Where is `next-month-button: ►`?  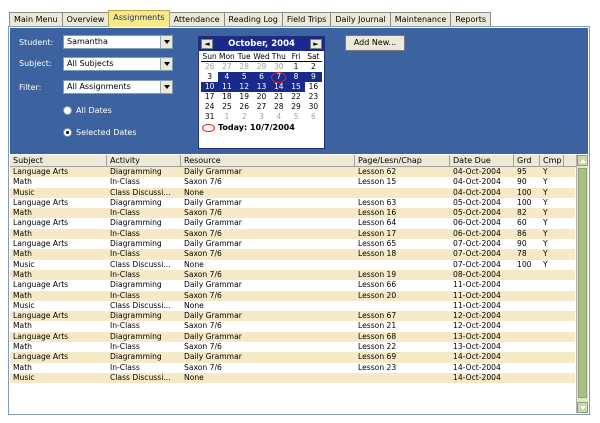 next-month-button: ► is located at coordinates (316, 44).